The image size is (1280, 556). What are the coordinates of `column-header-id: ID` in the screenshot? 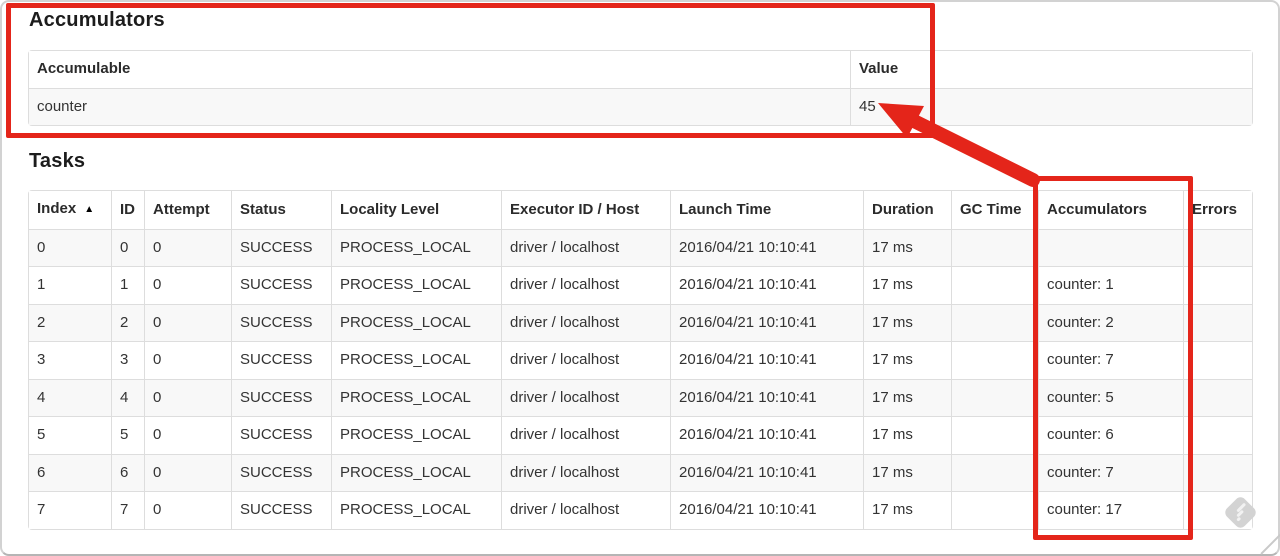 It's located at (127, 210).